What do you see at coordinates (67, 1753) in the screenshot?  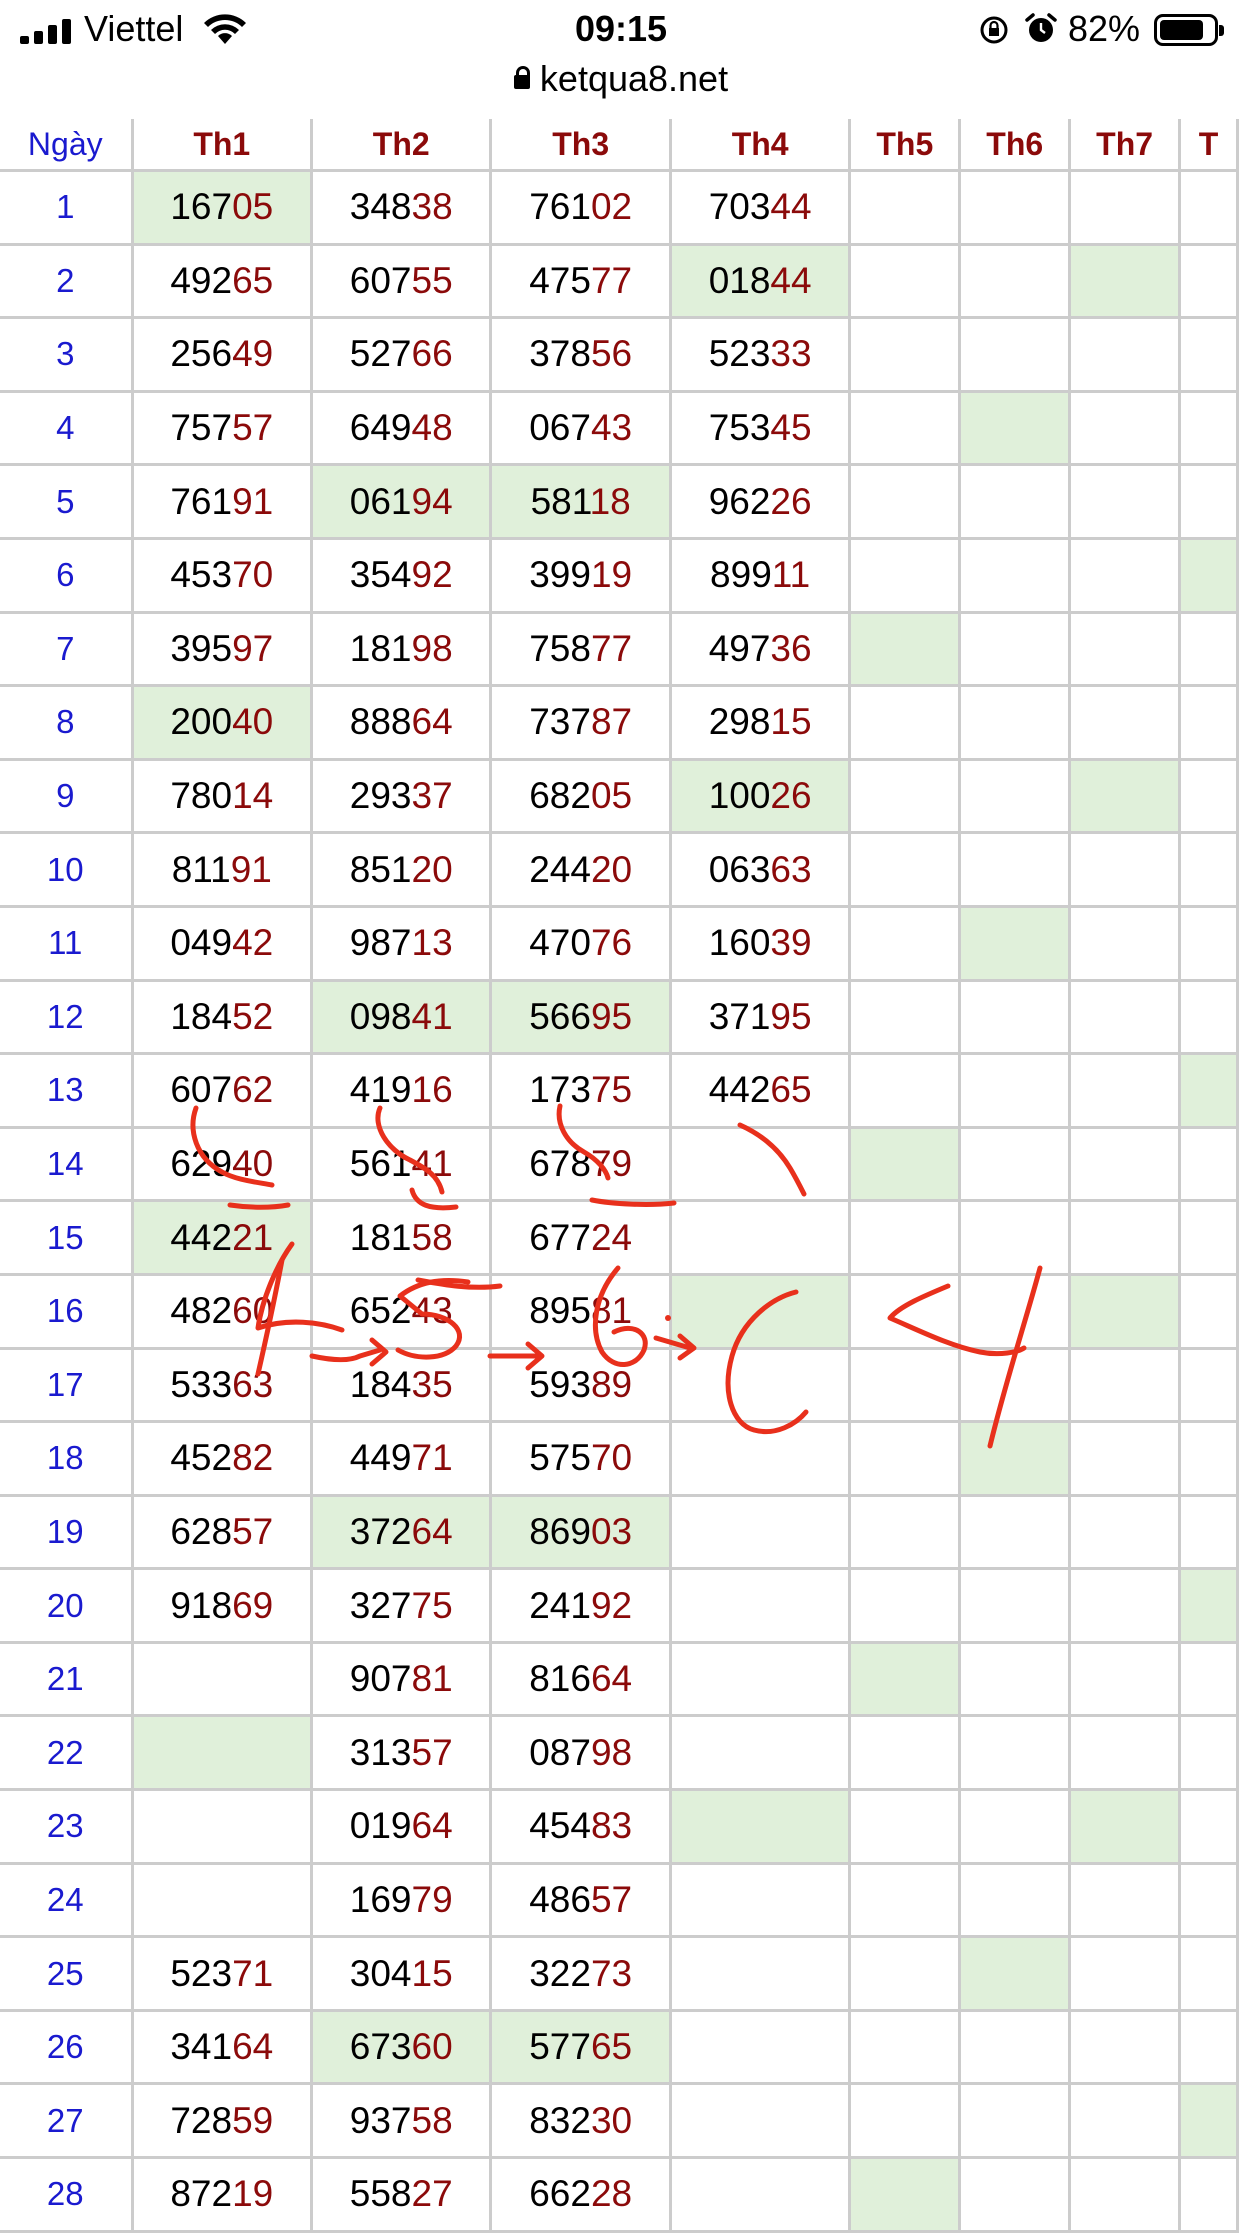 I see `day-cell: 22` at bounding box center [67, 1753].